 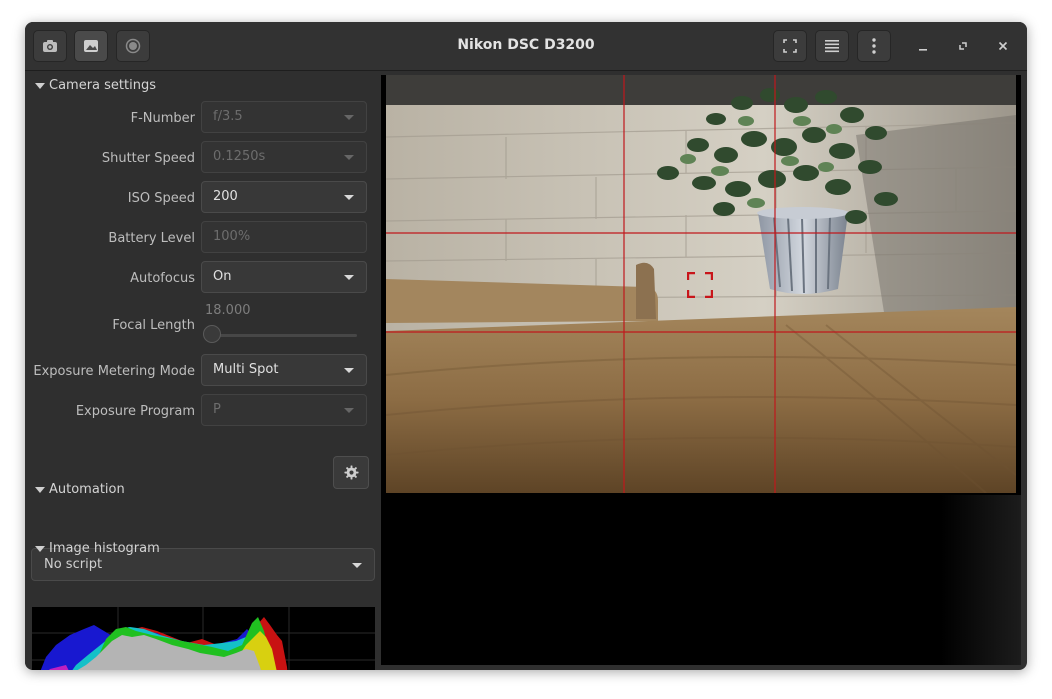 I want to click on more-vertical-icon, so click(x=874, y=46).